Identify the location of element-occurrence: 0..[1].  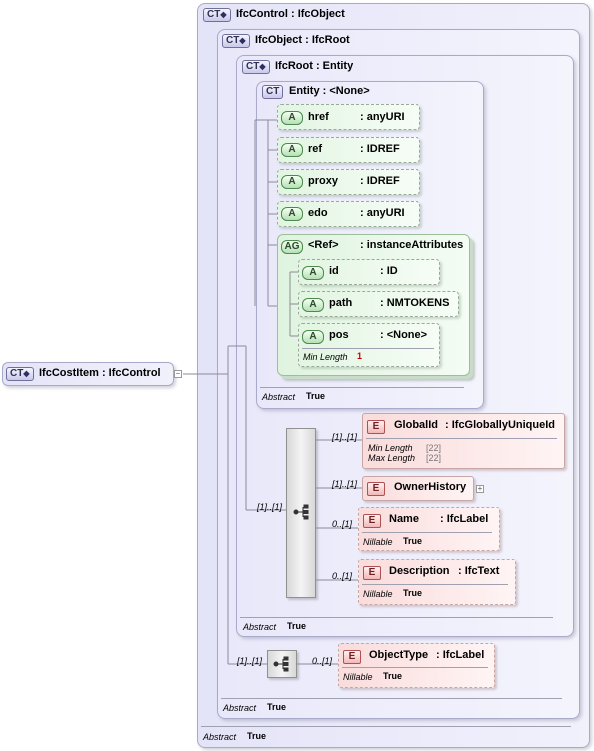
(322, 661).